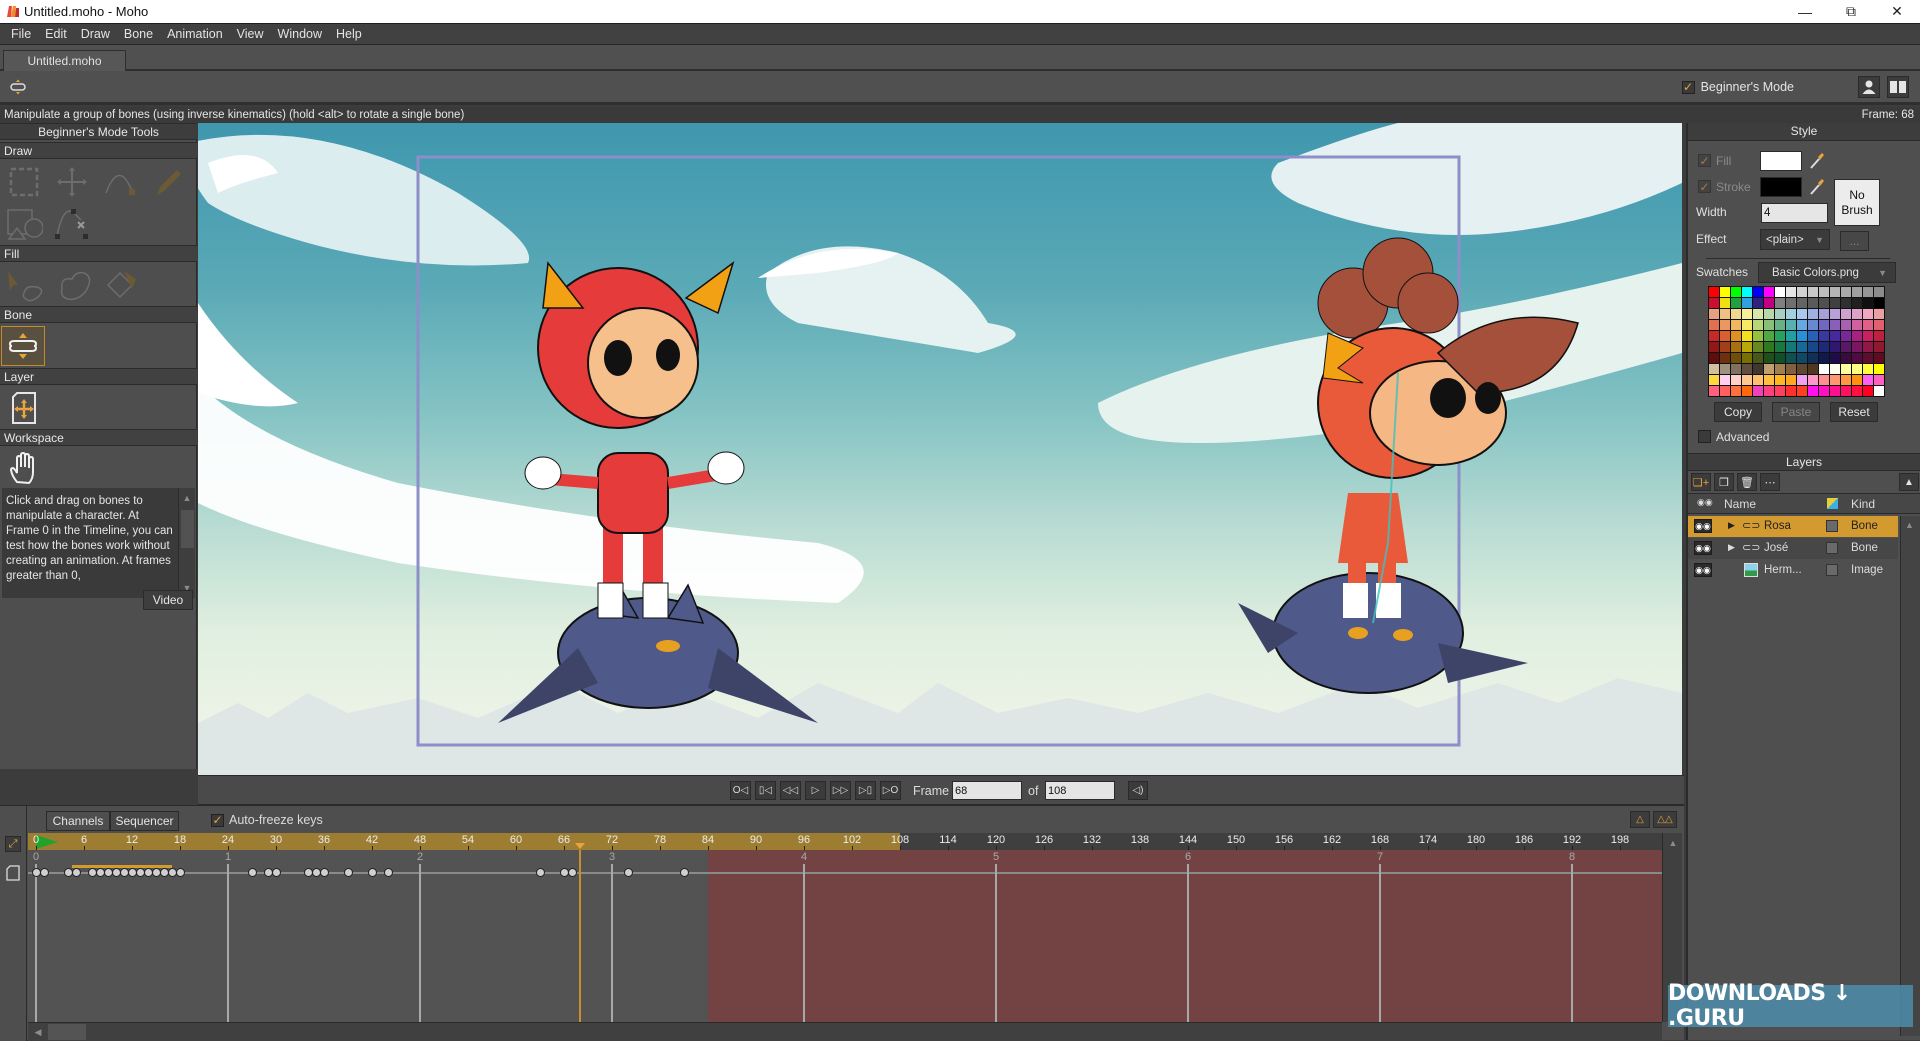 This screenshot has width=1920, height=1041. What do you see at coordinates (1827, 272) in the screenshot?
I see `swatches-dropdown: Basic Colors.png ▼` at bounding box center [1827, 272].